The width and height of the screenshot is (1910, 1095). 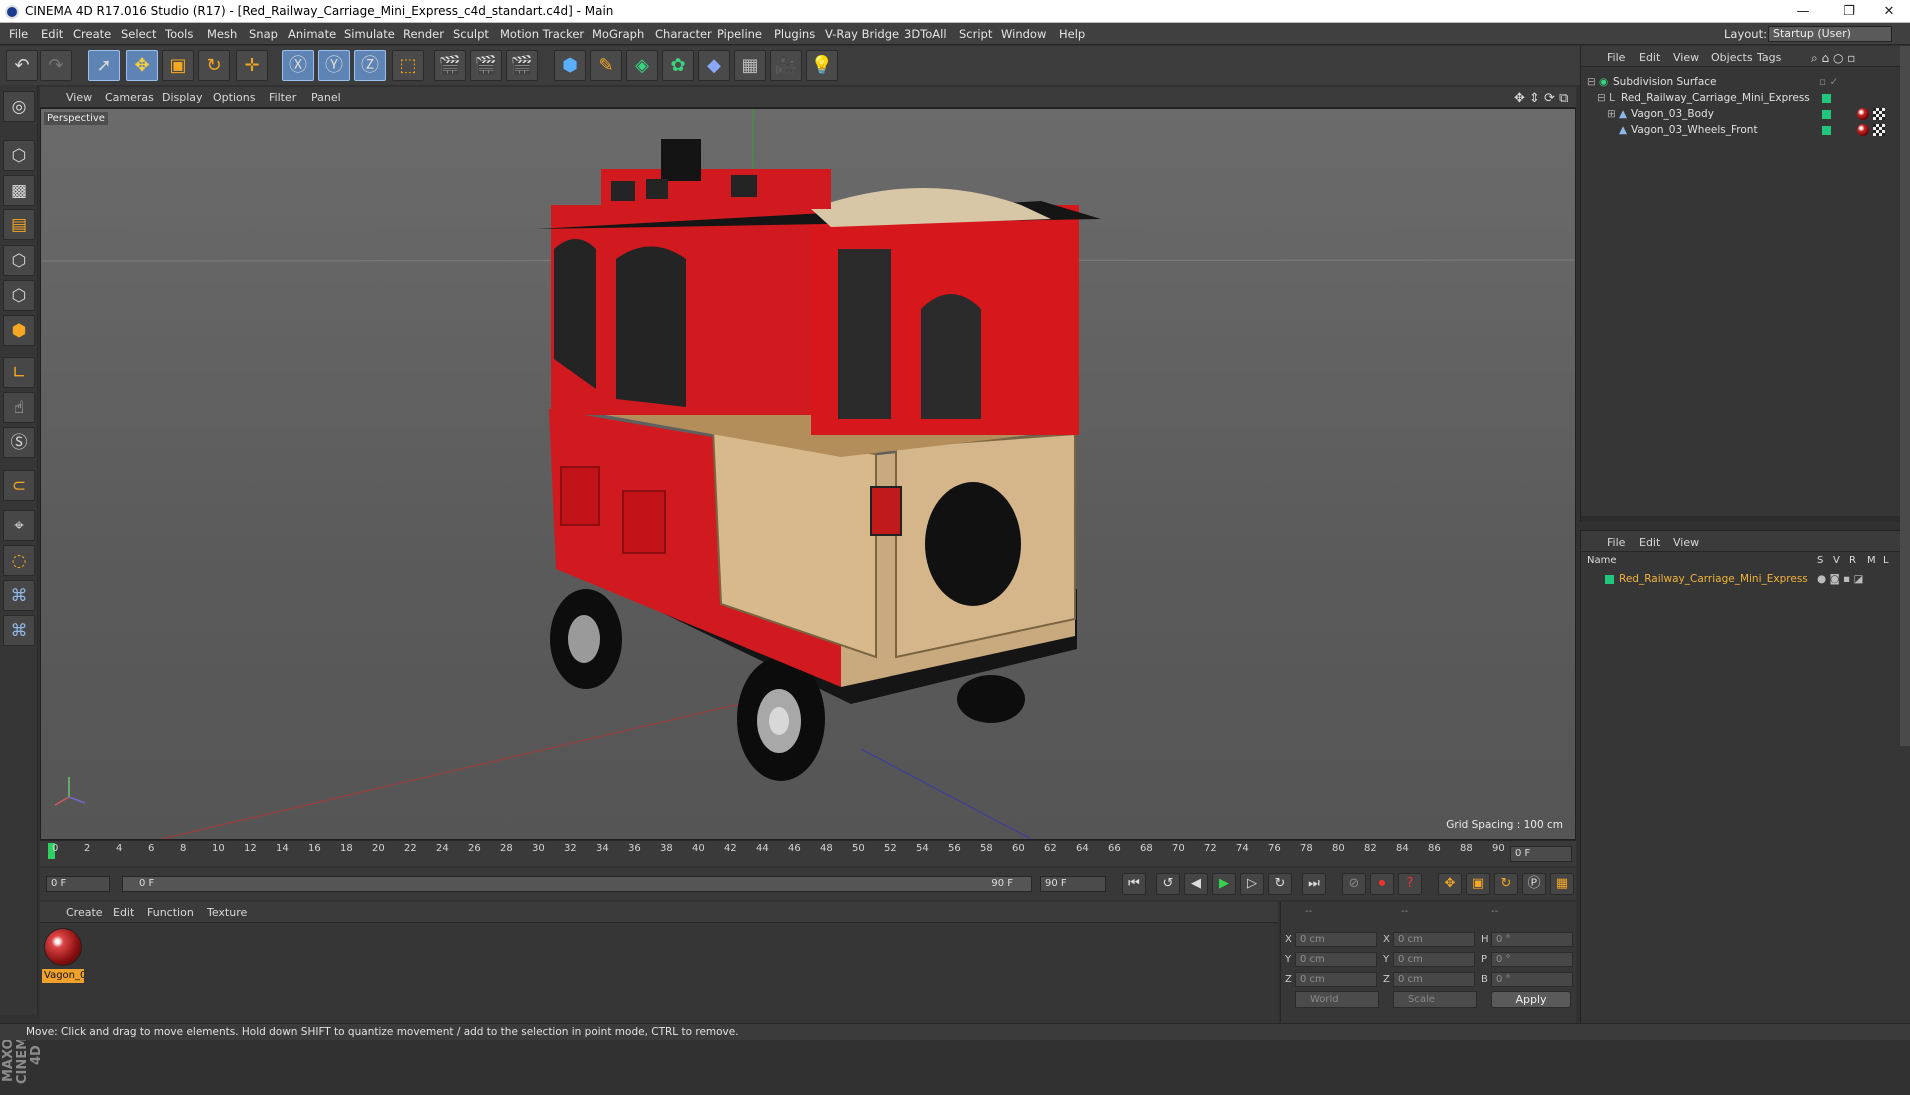 I want to click on viewport-menu-cameras: Cameras, so click(x=129, y=97).